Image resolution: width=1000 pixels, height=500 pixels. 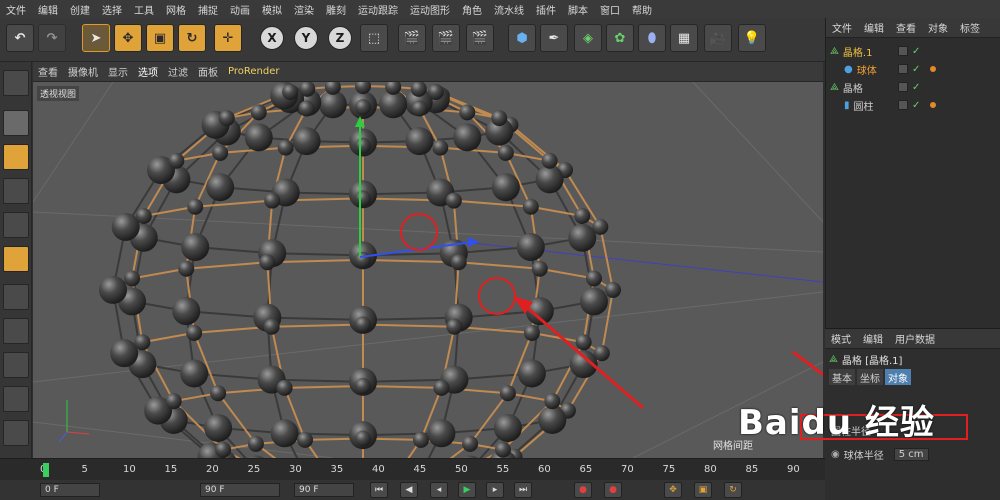 What do you see at coordinates (16, 365) in the screenshot?
I see `snap-button` at bounding box center [16, 365].